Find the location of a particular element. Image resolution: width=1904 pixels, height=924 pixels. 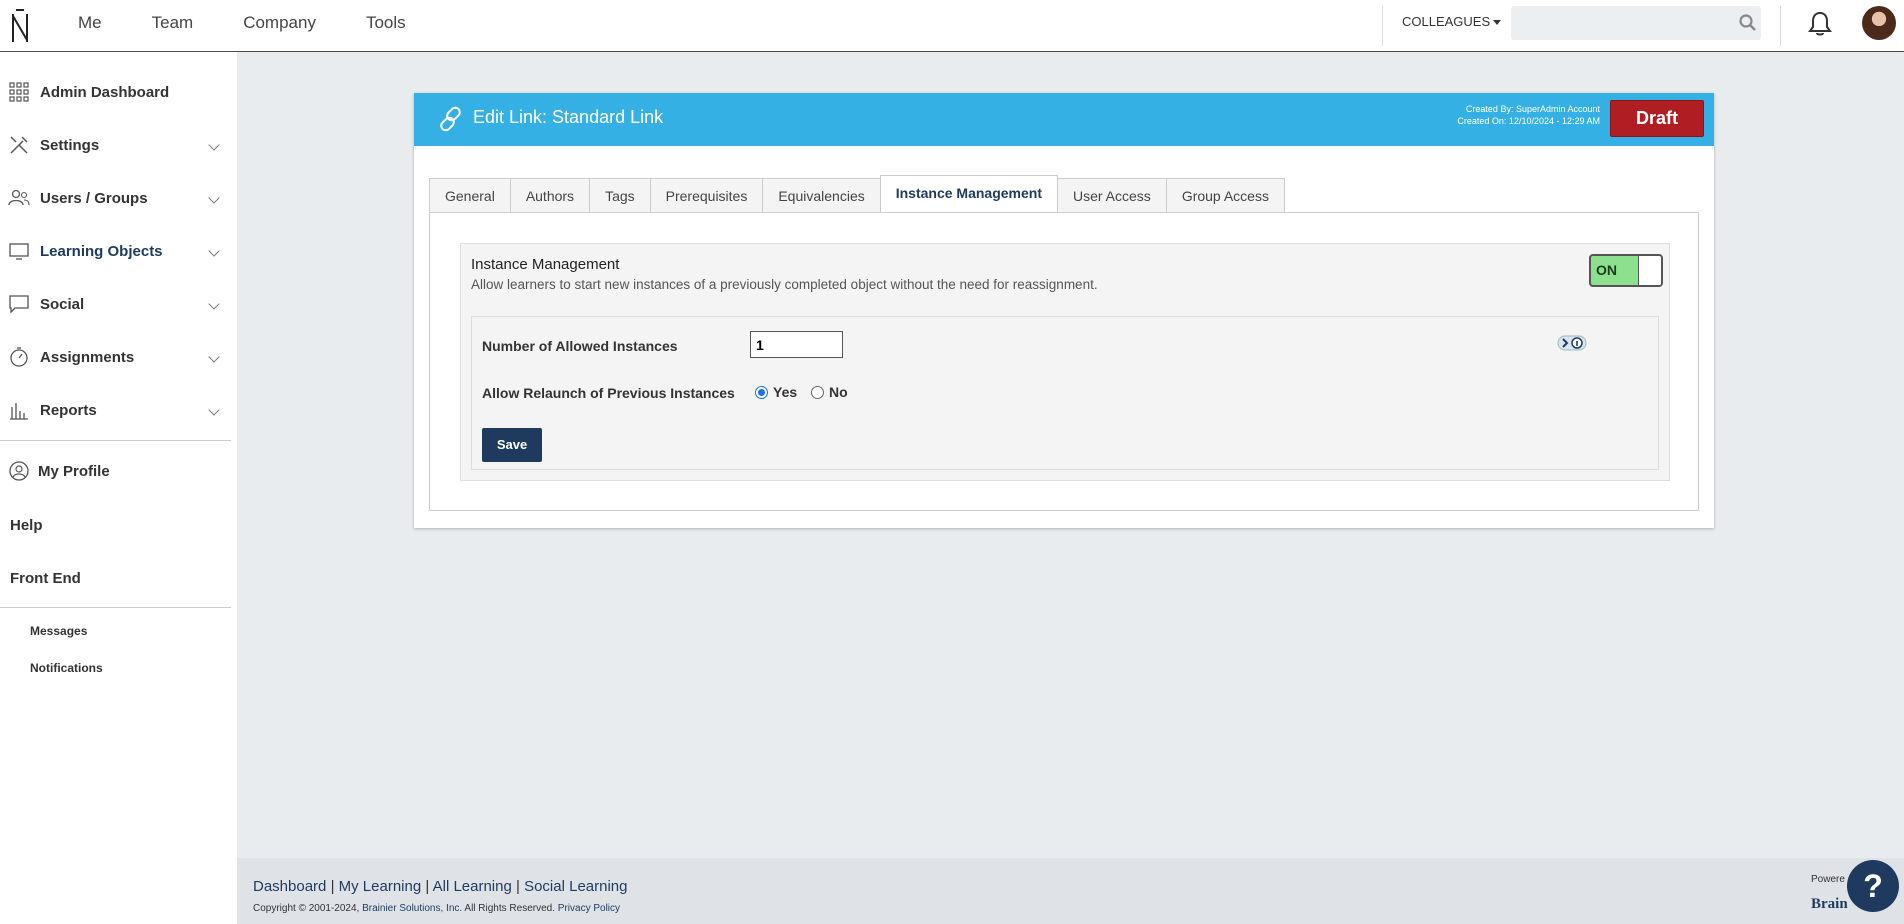

sidebar-item-assignments: Assignments is located at coordinates (116, 357).